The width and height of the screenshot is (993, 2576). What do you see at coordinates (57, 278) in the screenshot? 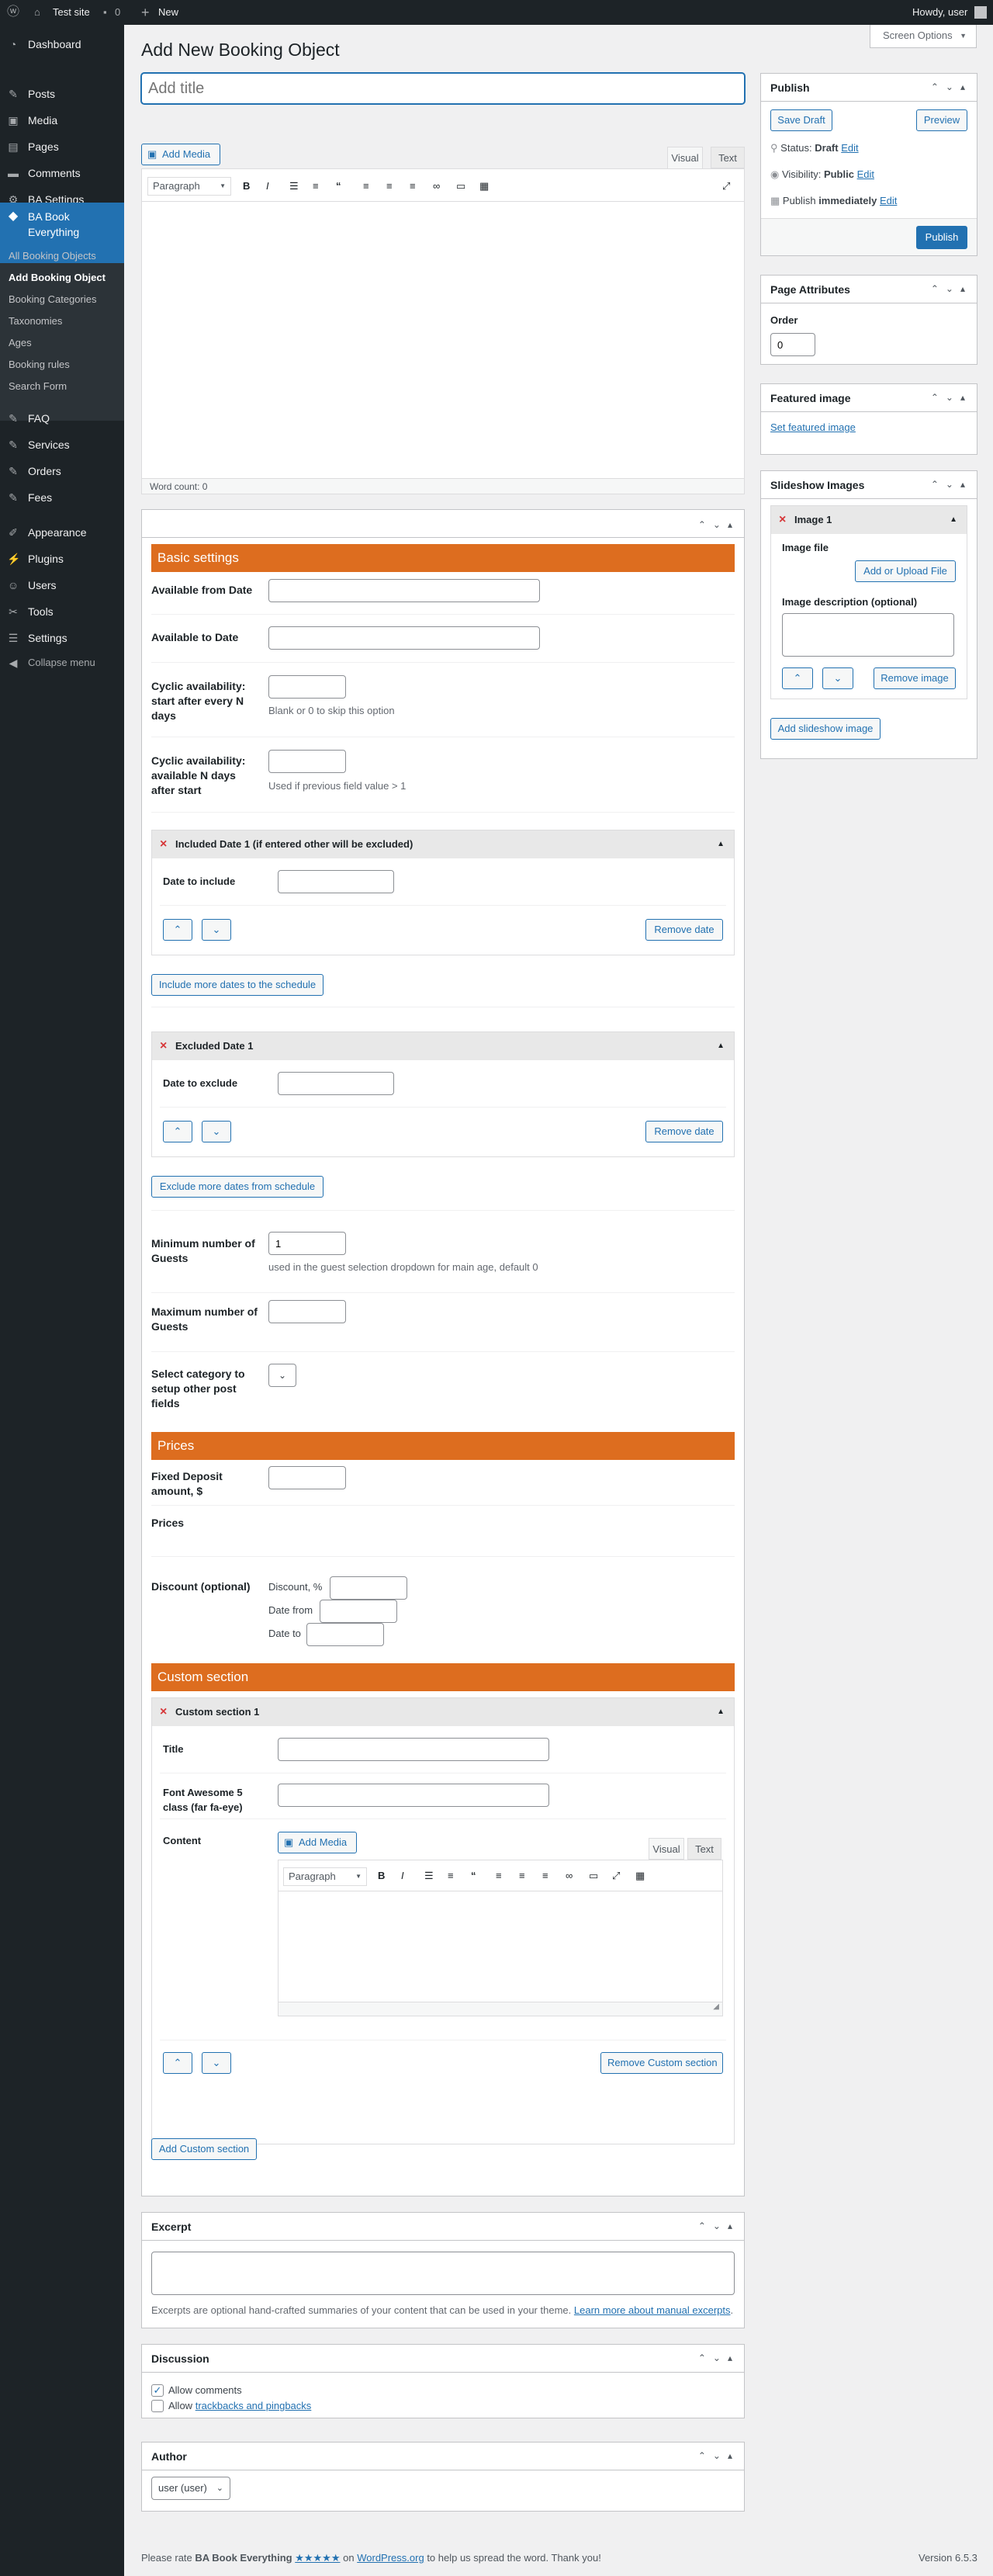
I see `submenu-add-booking-object: Add Booking Object` at bounding box center [57, 278].